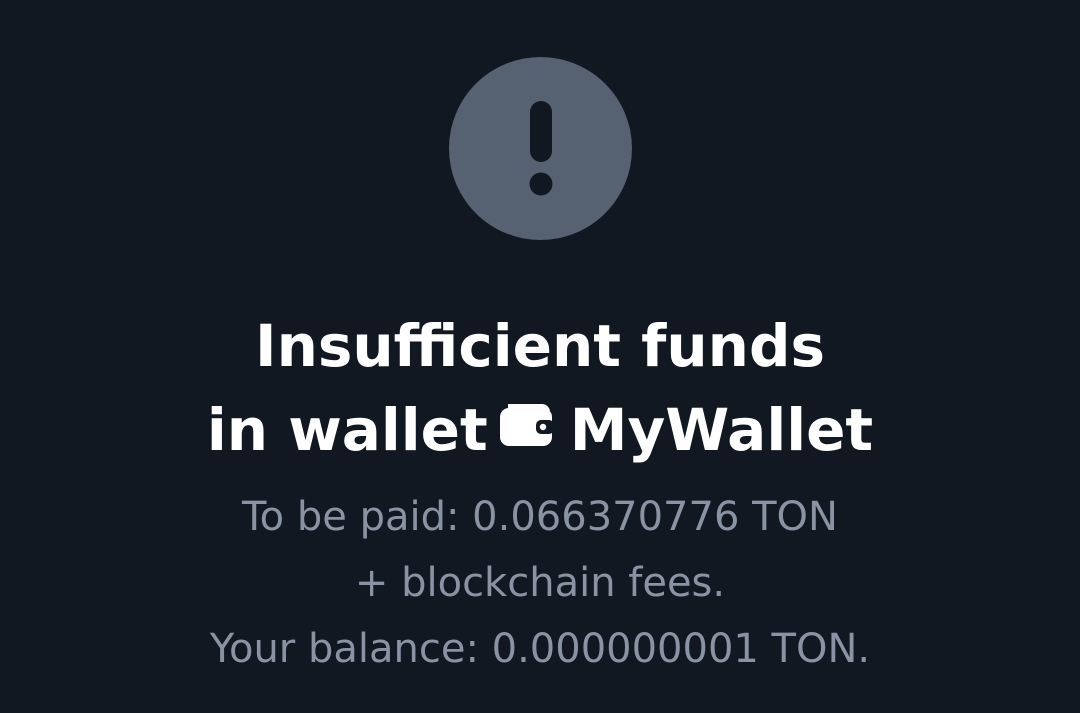  What do you see at coordinates (526, 425) in the screenshot?
I see `wallet-icon` at bounding box center [526, 425].